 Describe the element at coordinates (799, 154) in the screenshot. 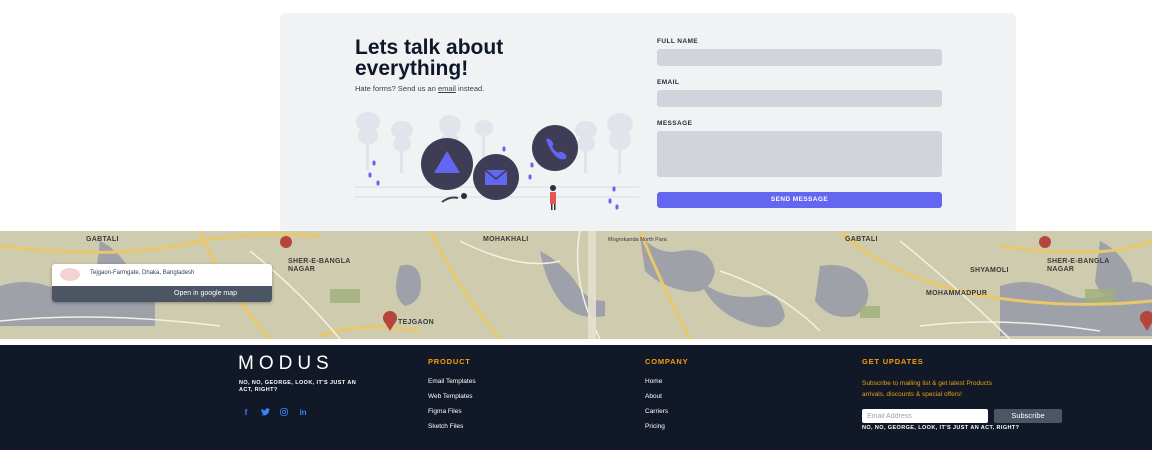

I see `message-field` at that location.